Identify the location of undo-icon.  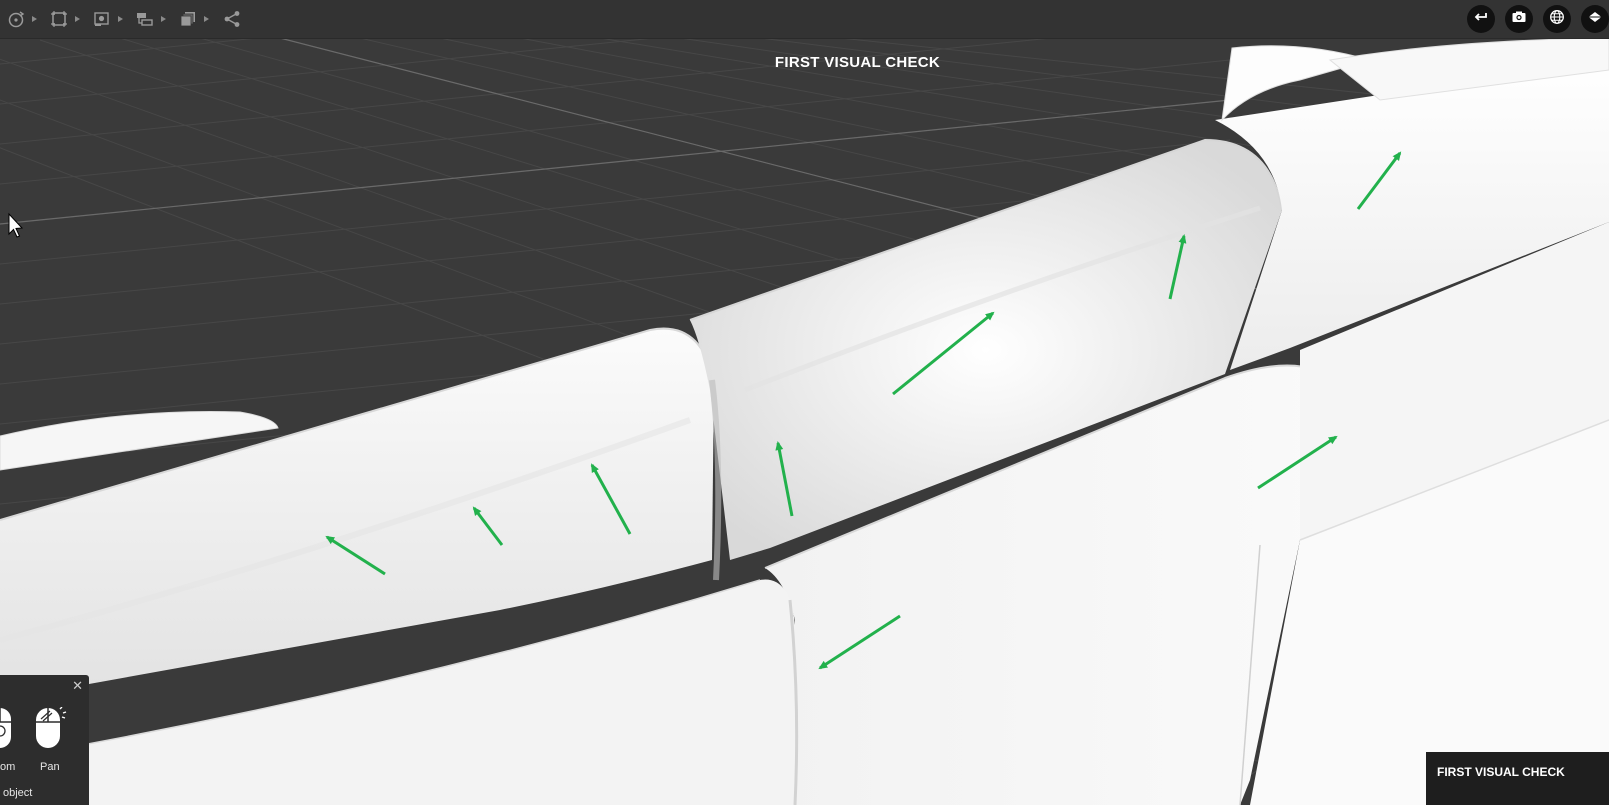
(1481, 19).